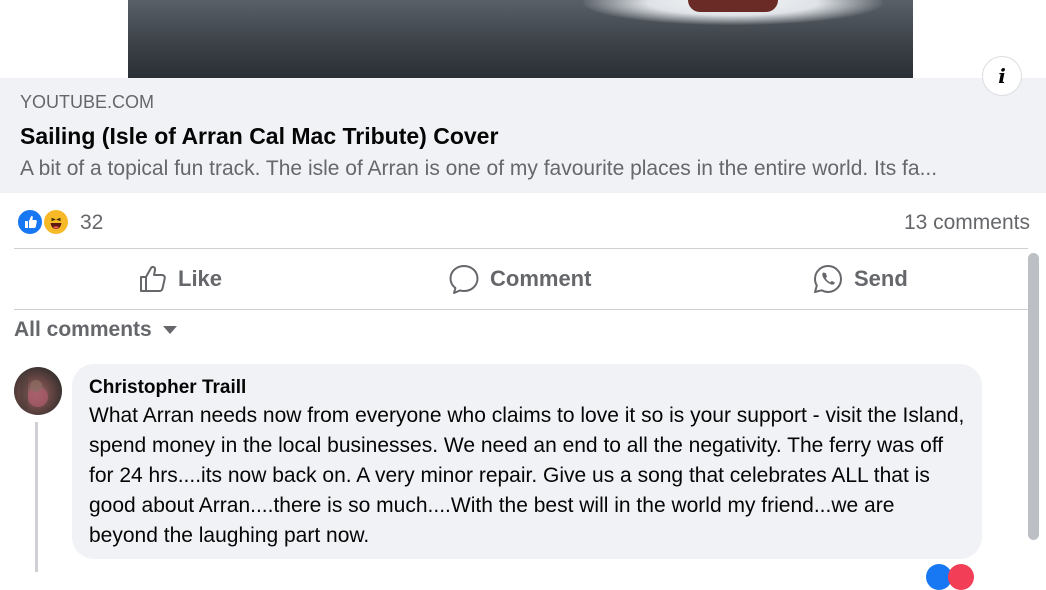 The height and width of the screenshot is (590, 1046). What do you see at coordinates (36, 497) in the screenshot?
I see `comment-thread-line` at bounding box center [36, 497].